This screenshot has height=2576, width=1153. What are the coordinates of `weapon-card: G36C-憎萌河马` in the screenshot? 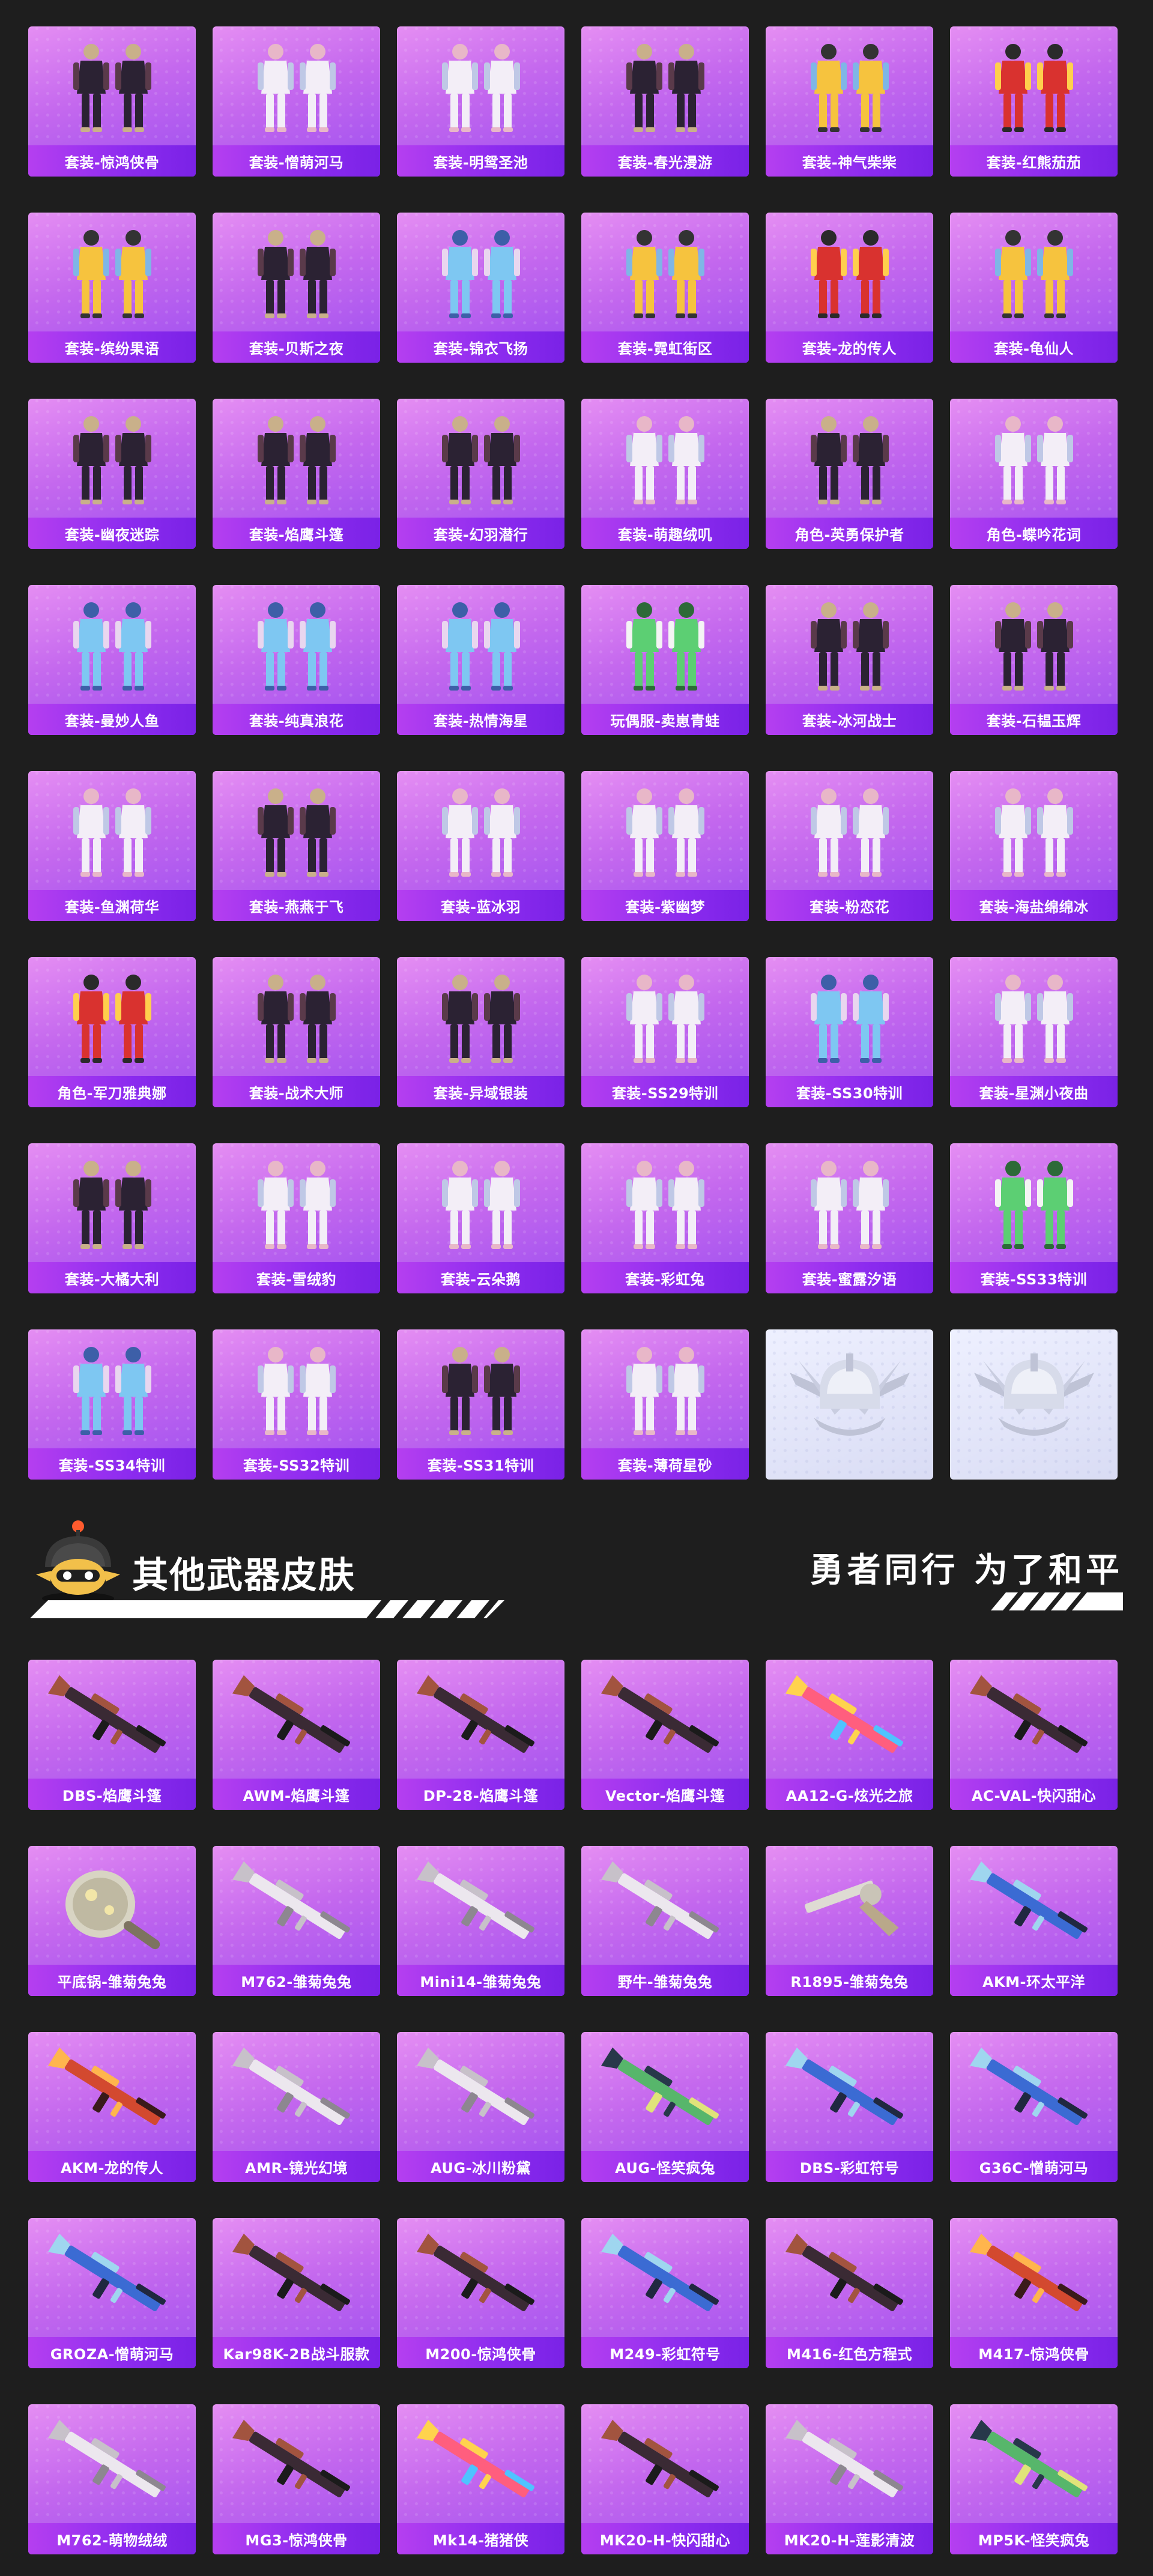 It's located at (1034, 2107).